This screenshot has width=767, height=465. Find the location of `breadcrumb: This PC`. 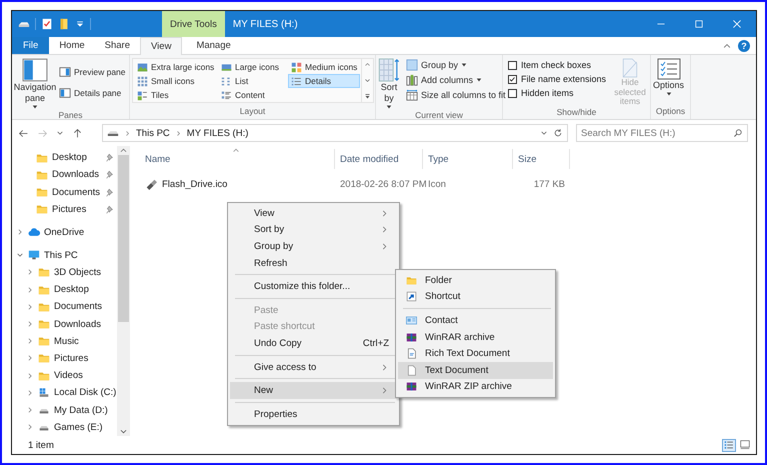

breadcrumb: This PC is located at coordinates (153, 133).